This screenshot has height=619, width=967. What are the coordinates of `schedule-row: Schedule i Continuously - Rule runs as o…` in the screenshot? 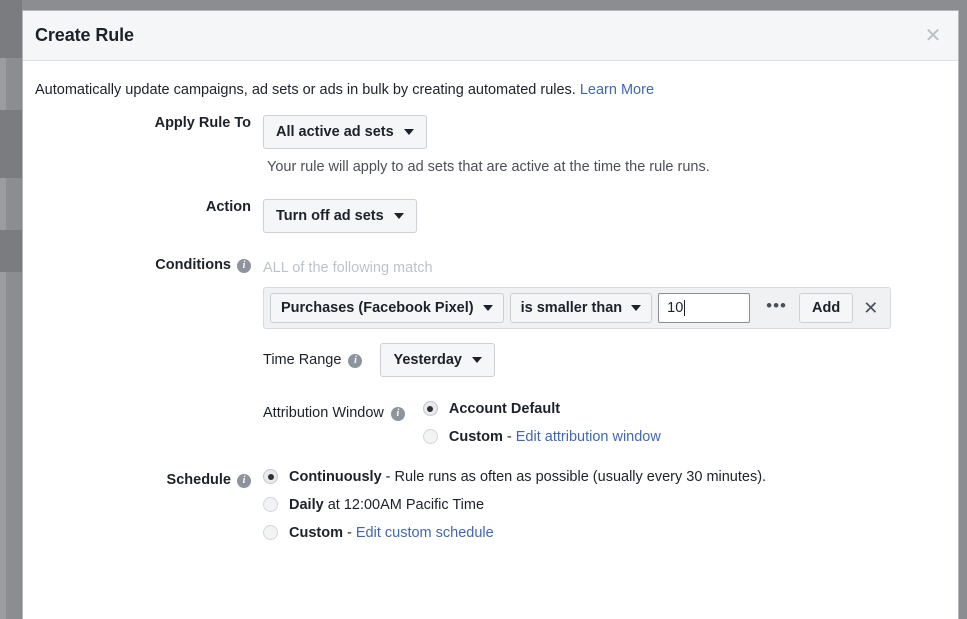 It's located at (490, 505).